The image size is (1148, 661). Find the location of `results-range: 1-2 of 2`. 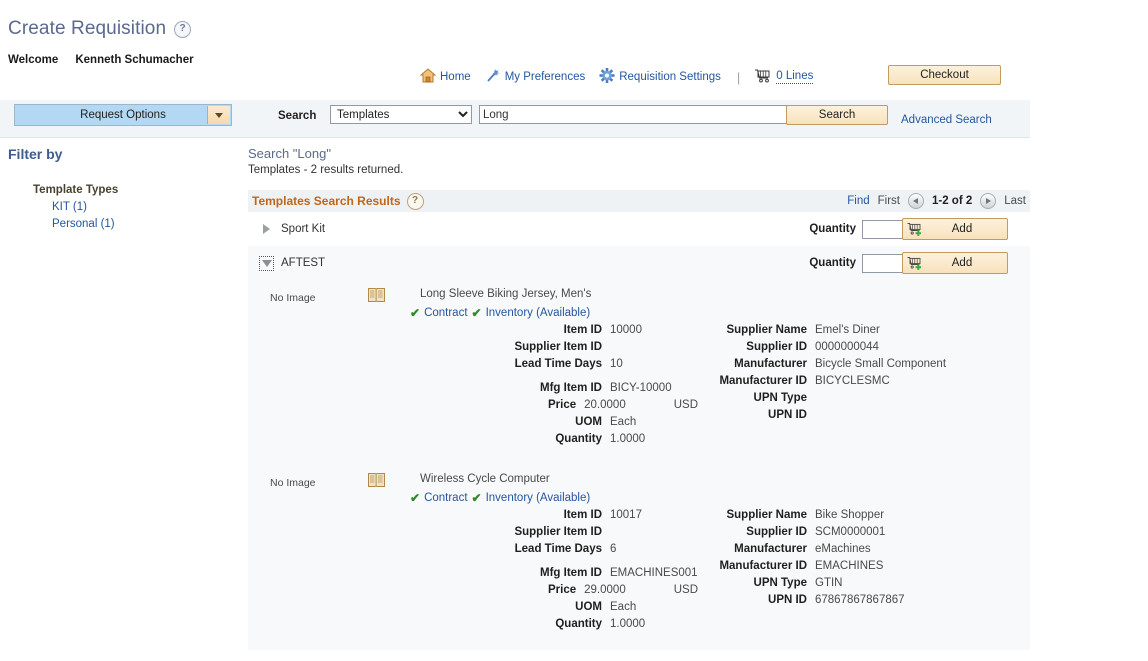

results-range: 1-2 of 2 is located at coordinates (952, 201).